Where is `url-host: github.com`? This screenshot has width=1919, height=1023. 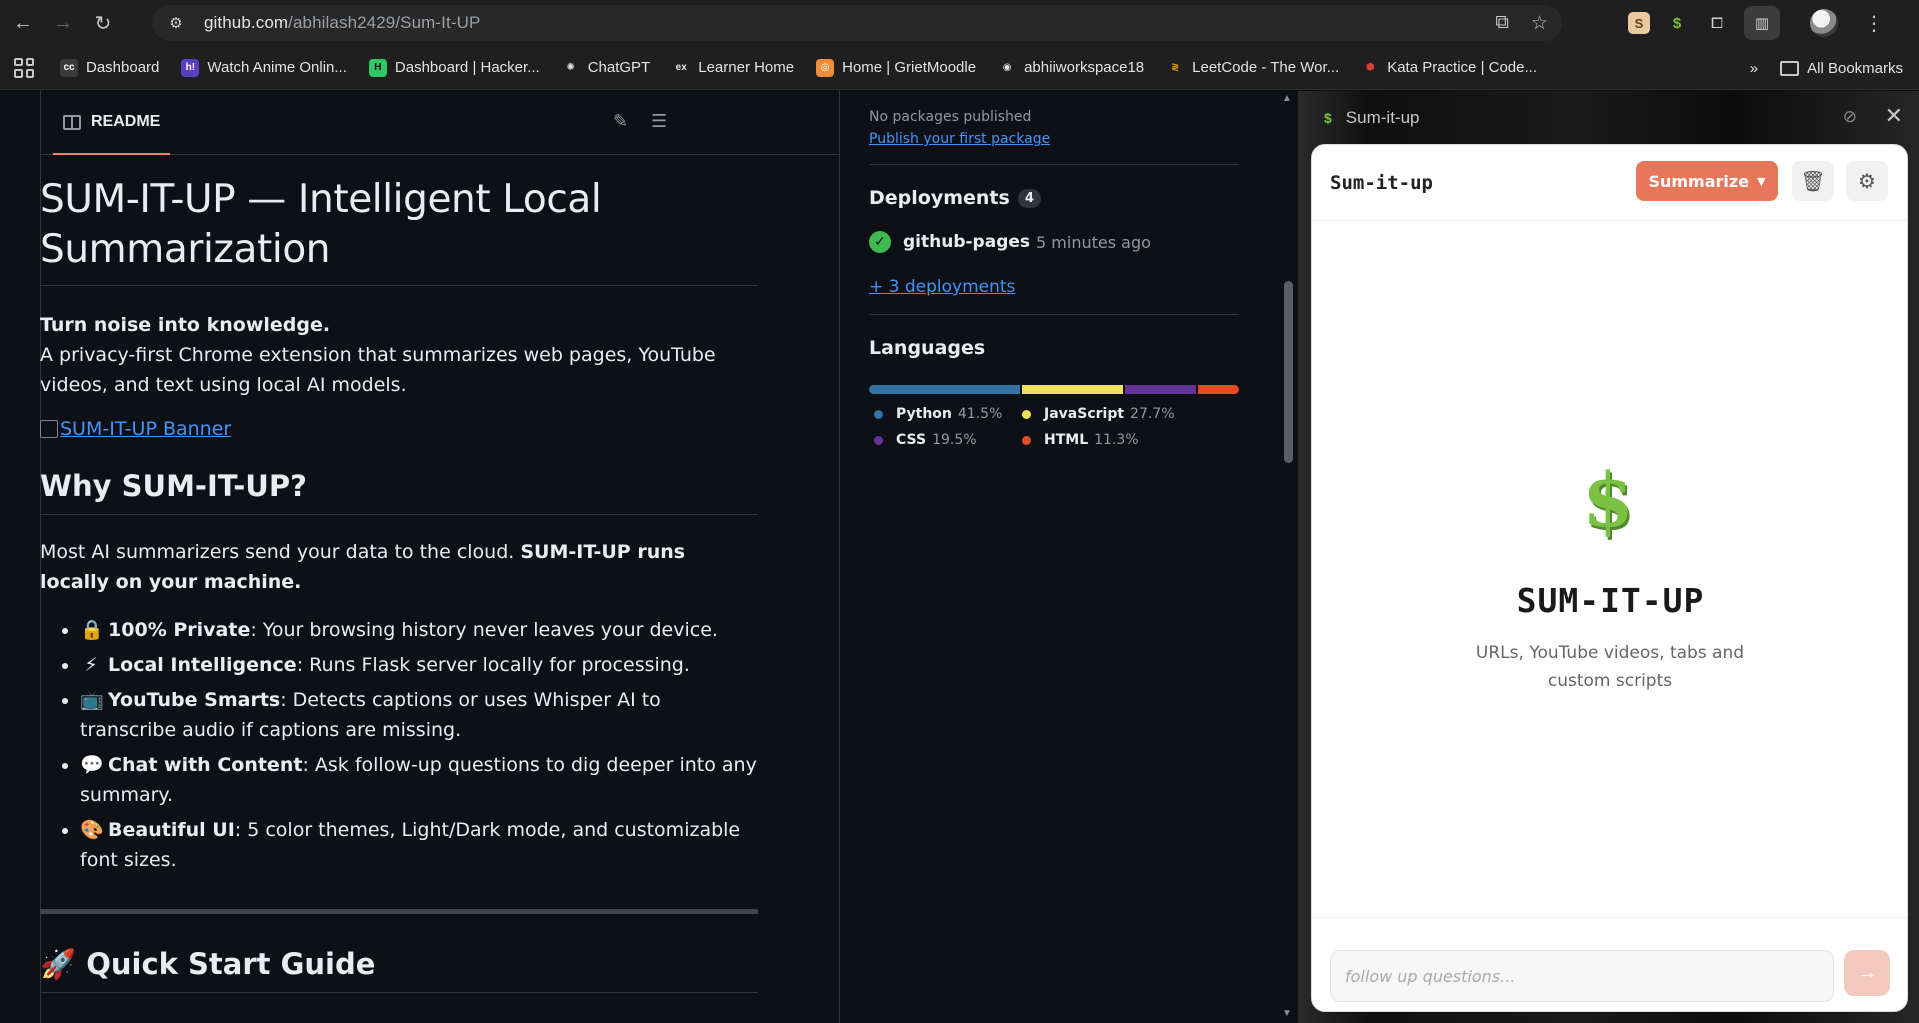
url-host: github.com is located at coordinates (246, 22).